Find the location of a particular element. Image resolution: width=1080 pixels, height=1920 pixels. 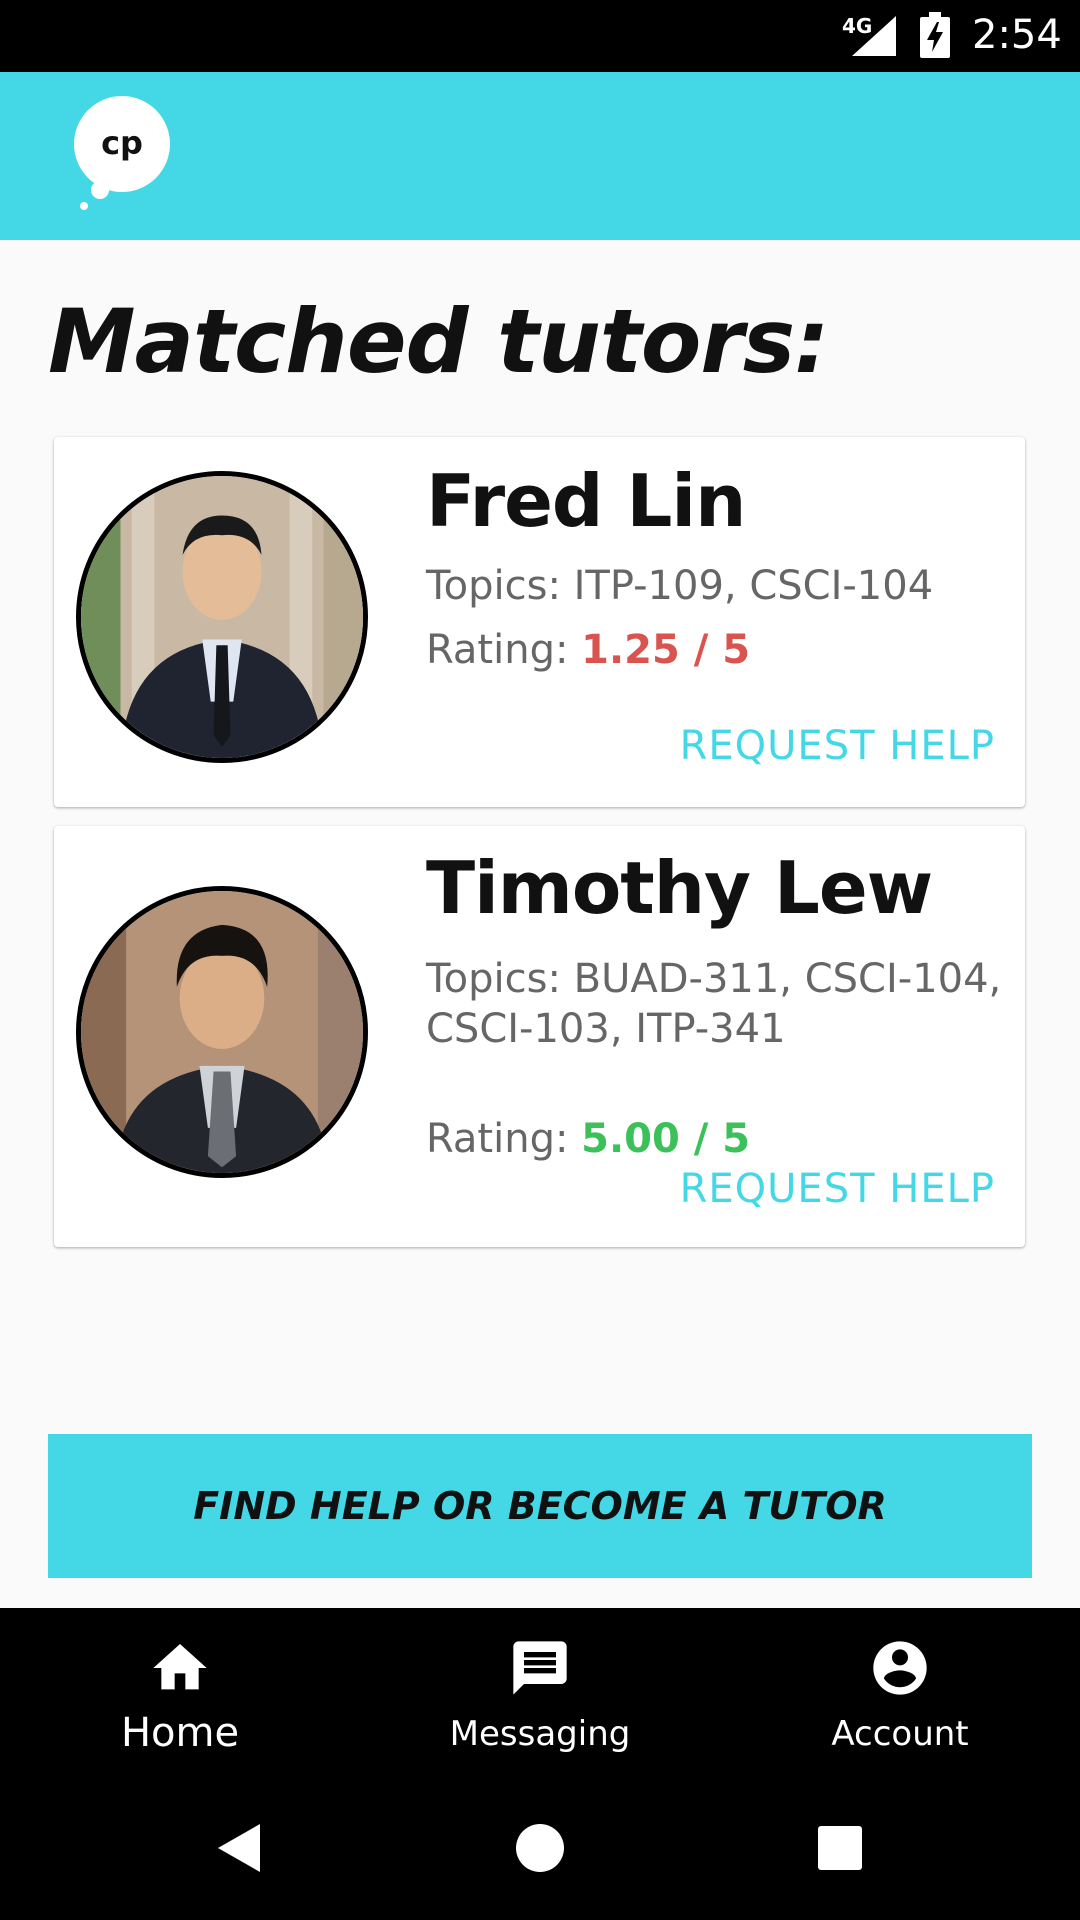

clock: 2:54 is located at coordinates (1017, 35).